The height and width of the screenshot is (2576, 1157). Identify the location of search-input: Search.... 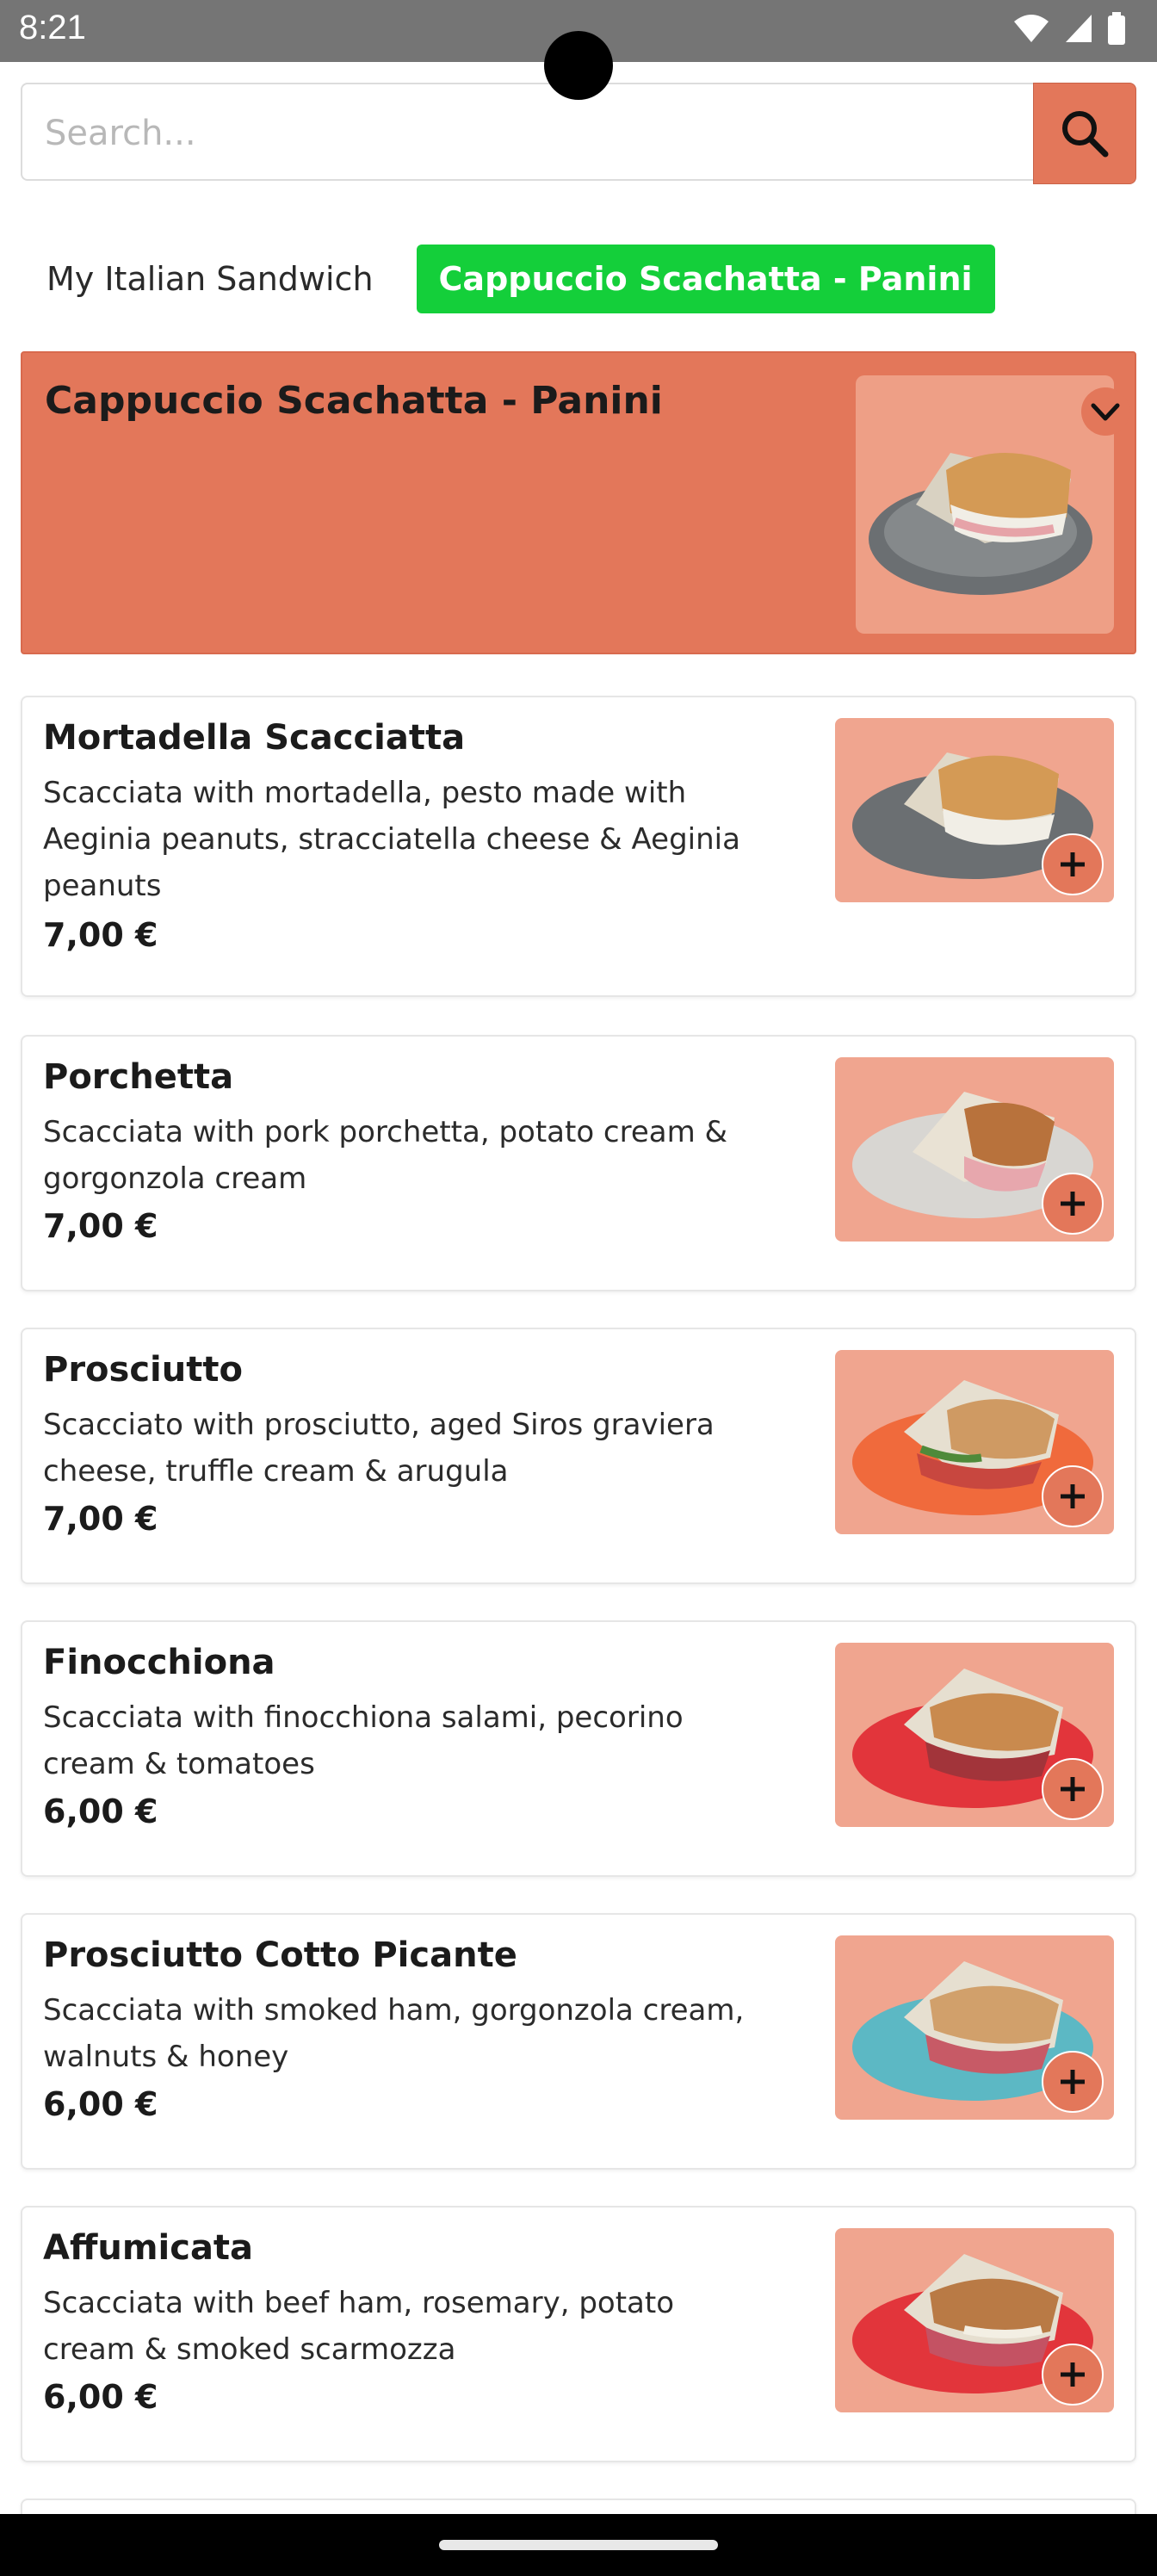
(527, 132).